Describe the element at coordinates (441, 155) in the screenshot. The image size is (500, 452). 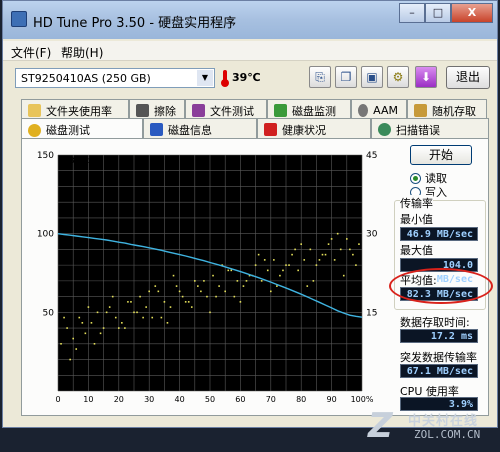
I see `start-button: 开始` at that location.